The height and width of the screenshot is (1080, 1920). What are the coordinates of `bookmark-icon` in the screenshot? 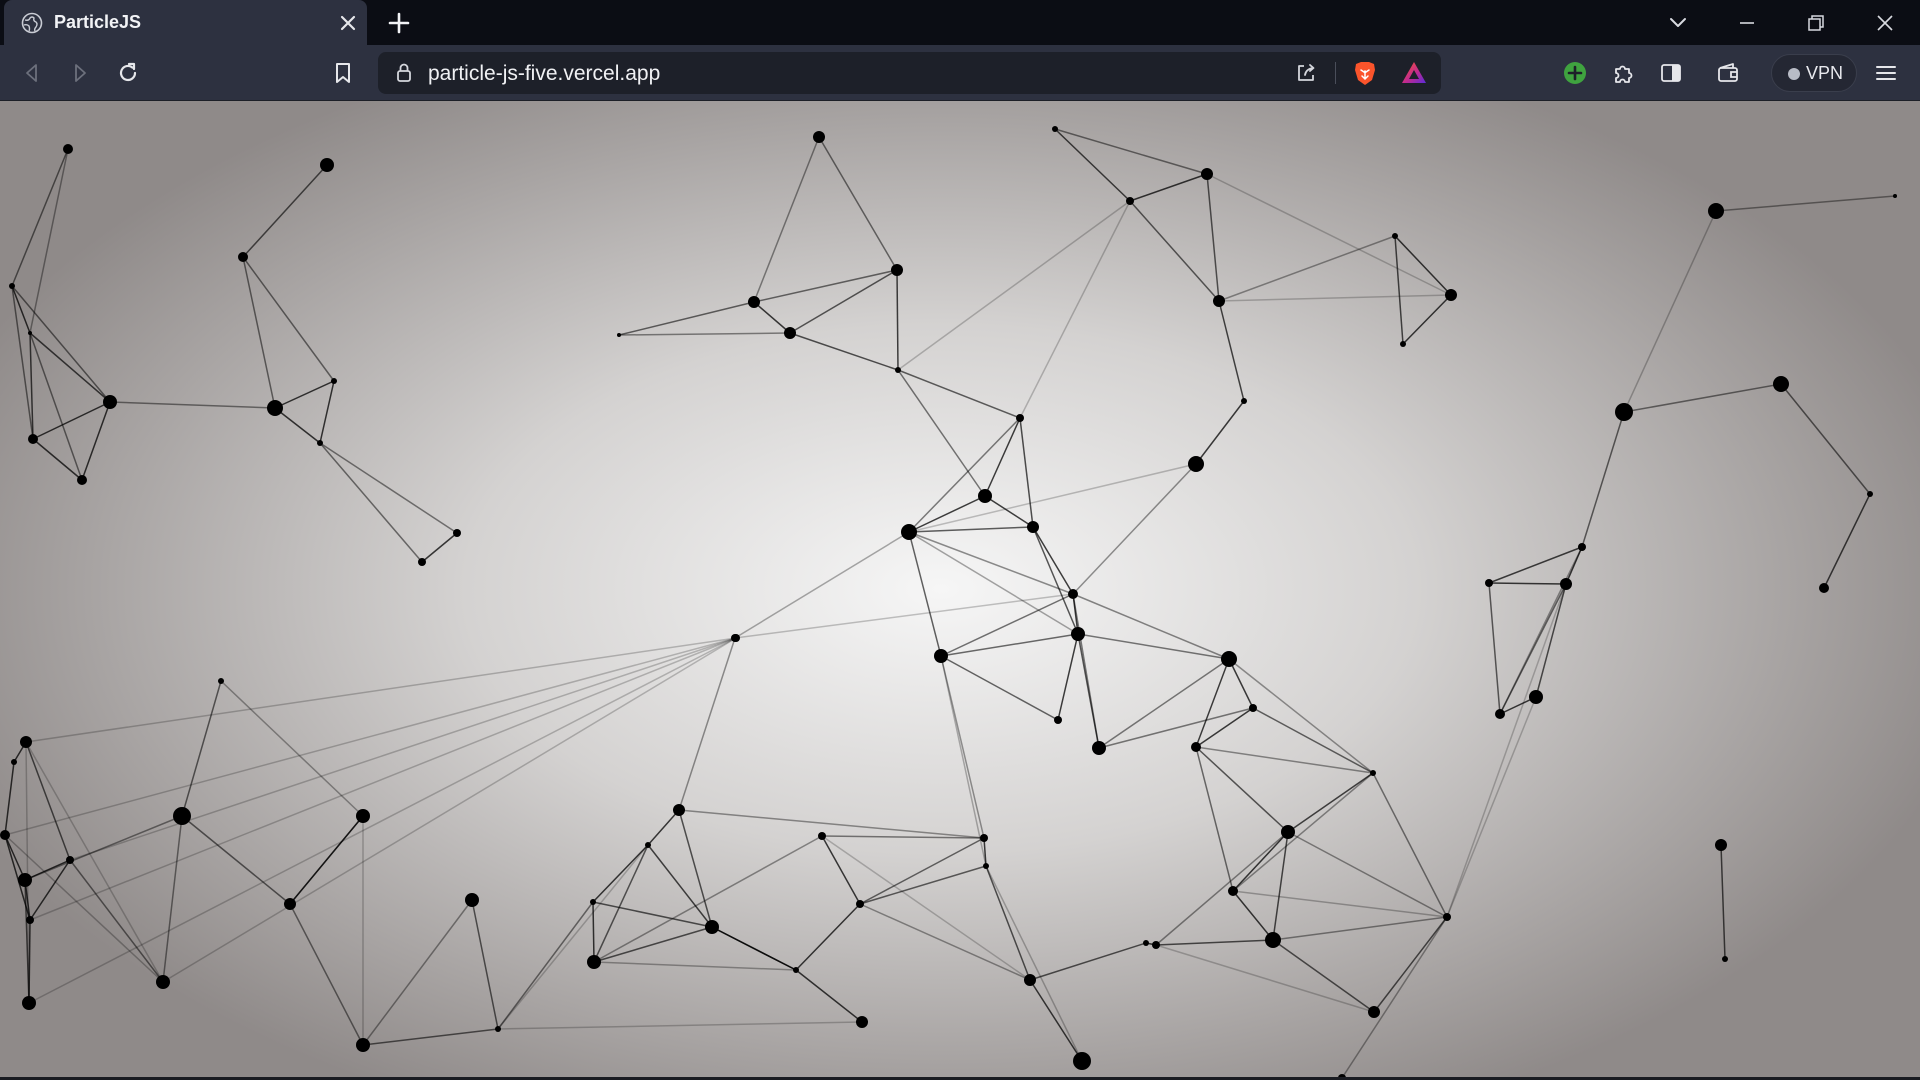 It's located at (343, 73).